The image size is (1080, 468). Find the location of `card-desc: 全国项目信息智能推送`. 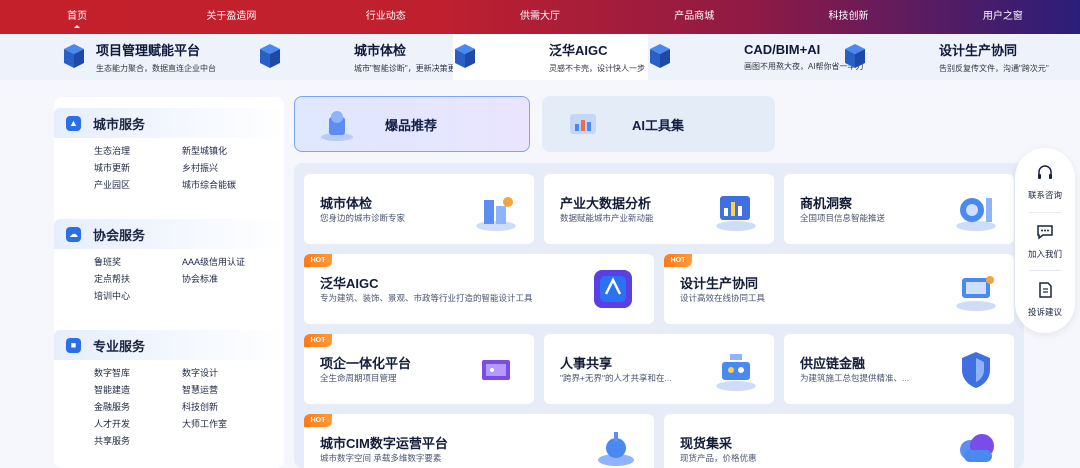

card-desc: 全国项目信息智能推送 is located at coordinates (843, 218).